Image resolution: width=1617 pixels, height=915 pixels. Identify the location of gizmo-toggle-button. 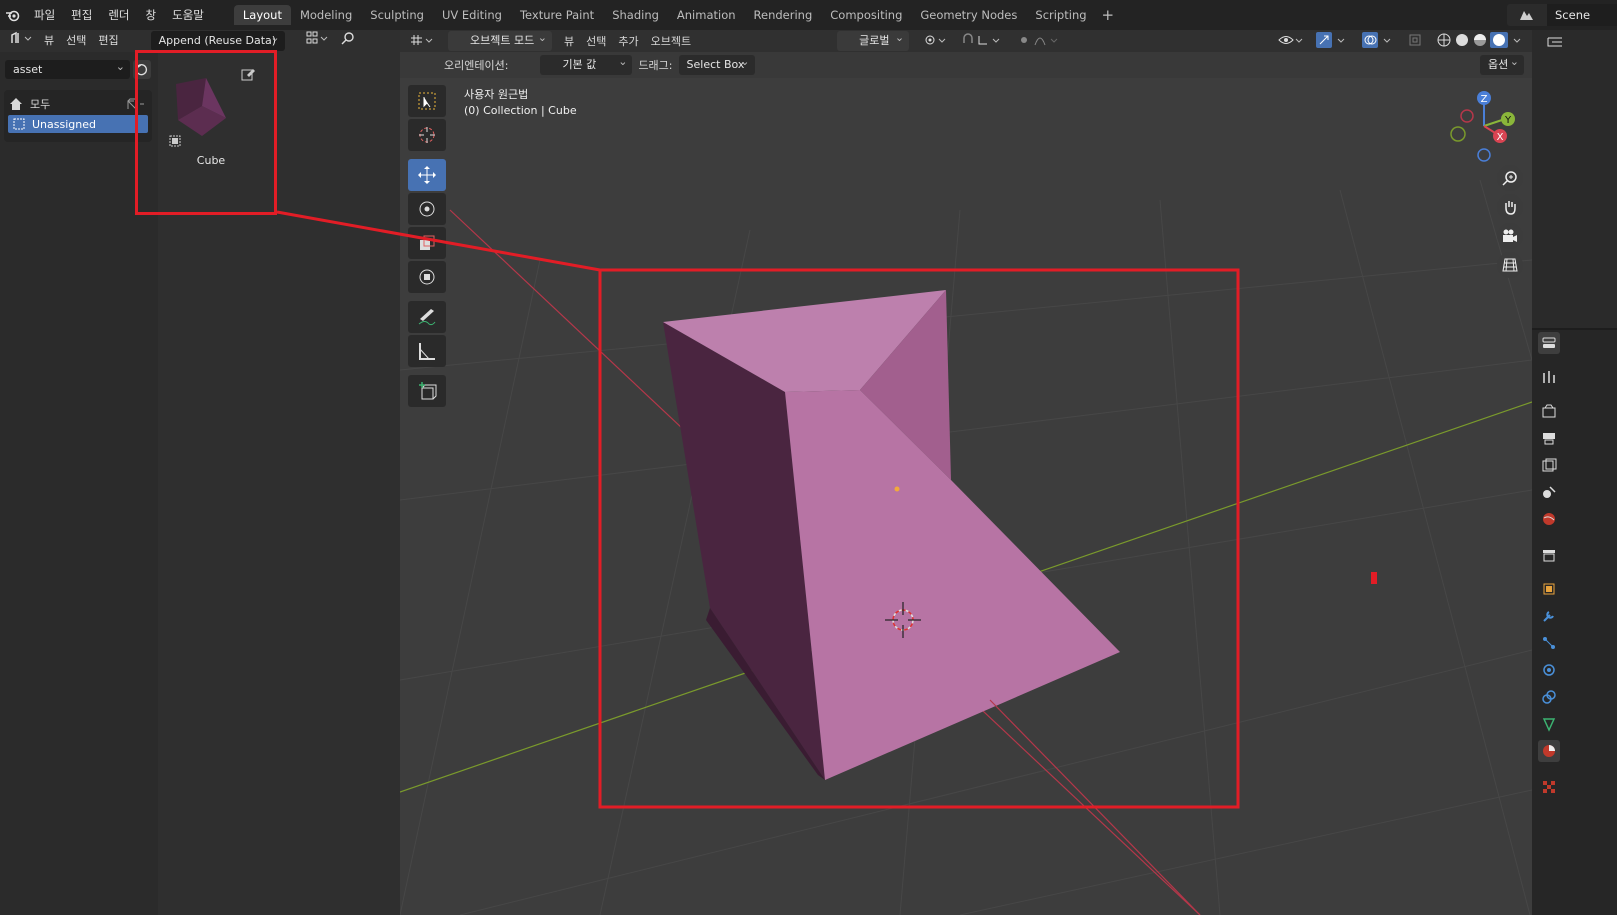
(1333, 41).